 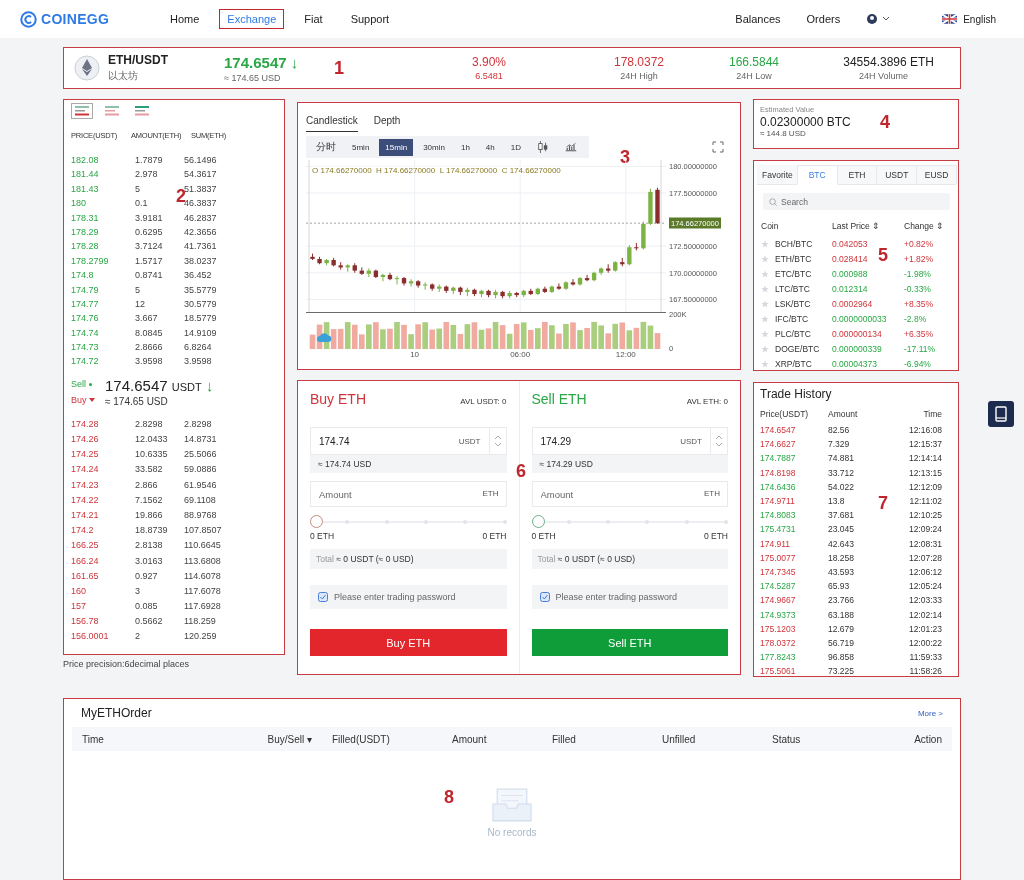 I want to click on last-price: 0.012314, so click(x=850, y=288).